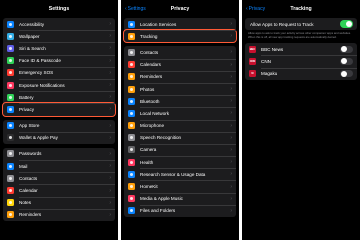 The width and height of the screenshot is (360, 240). Describe the element at coordinates (59, 190) in the screenshot. I see `row-calendar: Calendar ›` at that location.